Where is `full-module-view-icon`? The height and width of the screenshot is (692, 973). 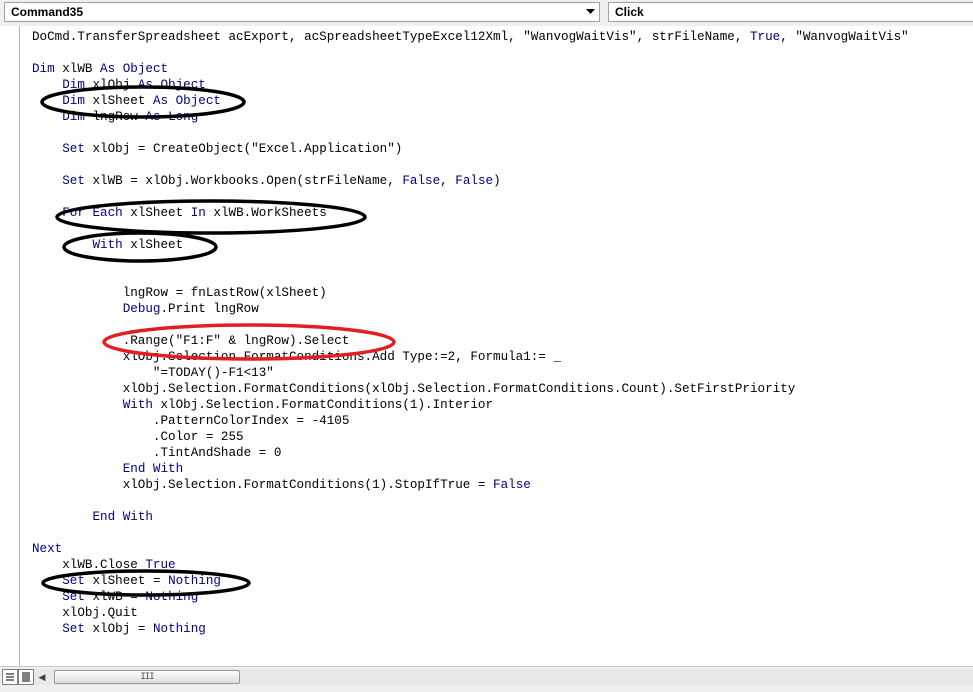
full-module-view-icon is located at coordinates (26, 677).